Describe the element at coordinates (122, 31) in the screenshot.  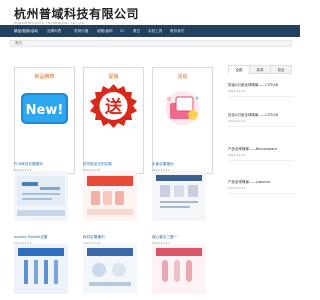
I see `nav-item-sc: SC` at that location.